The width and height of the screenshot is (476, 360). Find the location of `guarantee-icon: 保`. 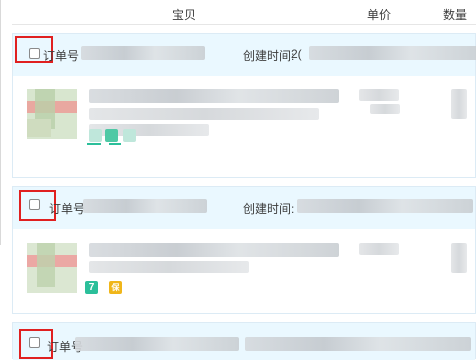

guarantee-icon: 保 is located at coordinates (115, 287).